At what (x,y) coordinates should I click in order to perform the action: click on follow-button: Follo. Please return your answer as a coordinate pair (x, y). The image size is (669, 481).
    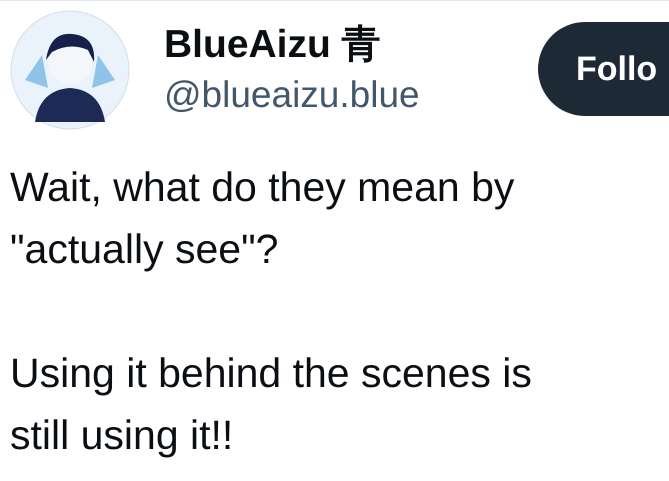
    Looking at the image, I should click on (603, 69).